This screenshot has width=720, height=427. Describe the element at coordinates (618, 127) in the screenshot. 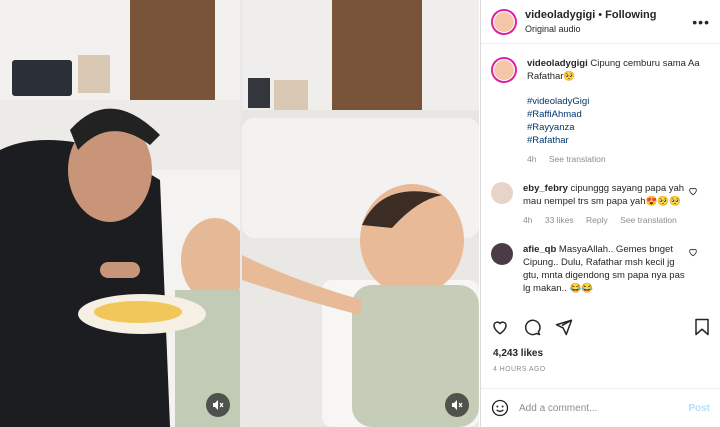

I see `hashtag-link: #Rayyanza` at that location.